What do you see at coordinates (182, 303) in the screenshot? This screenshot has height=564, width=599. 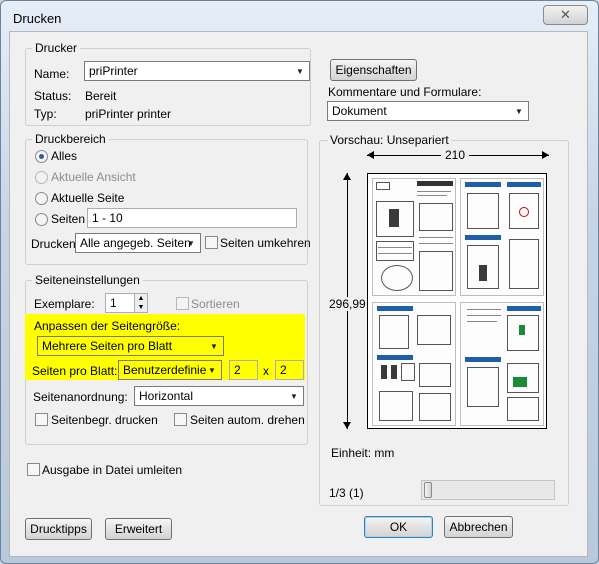 I see `collate-checkbox` at bounding box center [182, 303].